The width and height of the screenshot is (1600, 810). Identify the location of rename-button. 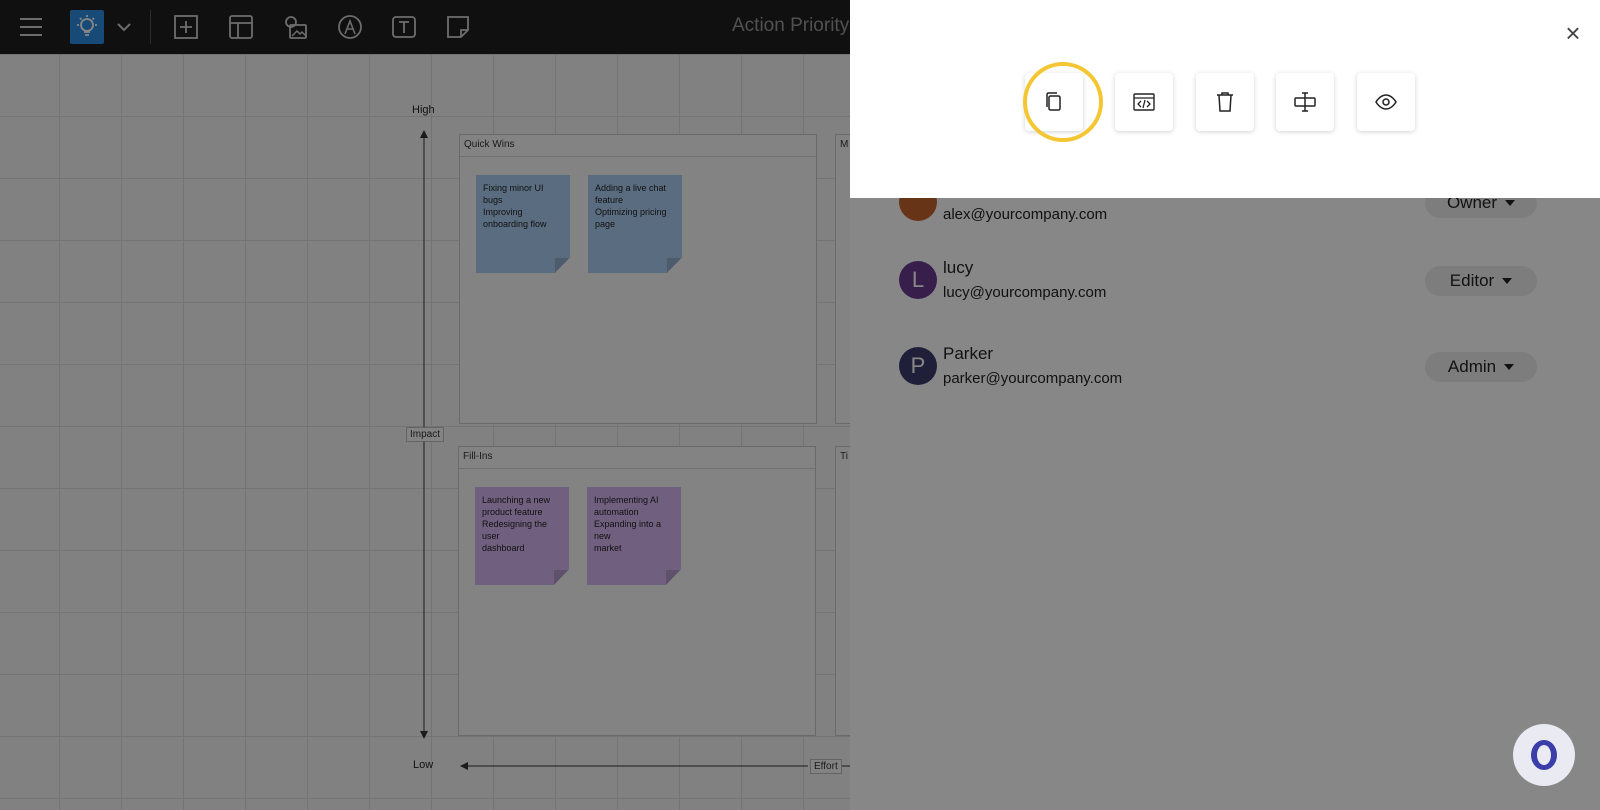
(1305, 102).